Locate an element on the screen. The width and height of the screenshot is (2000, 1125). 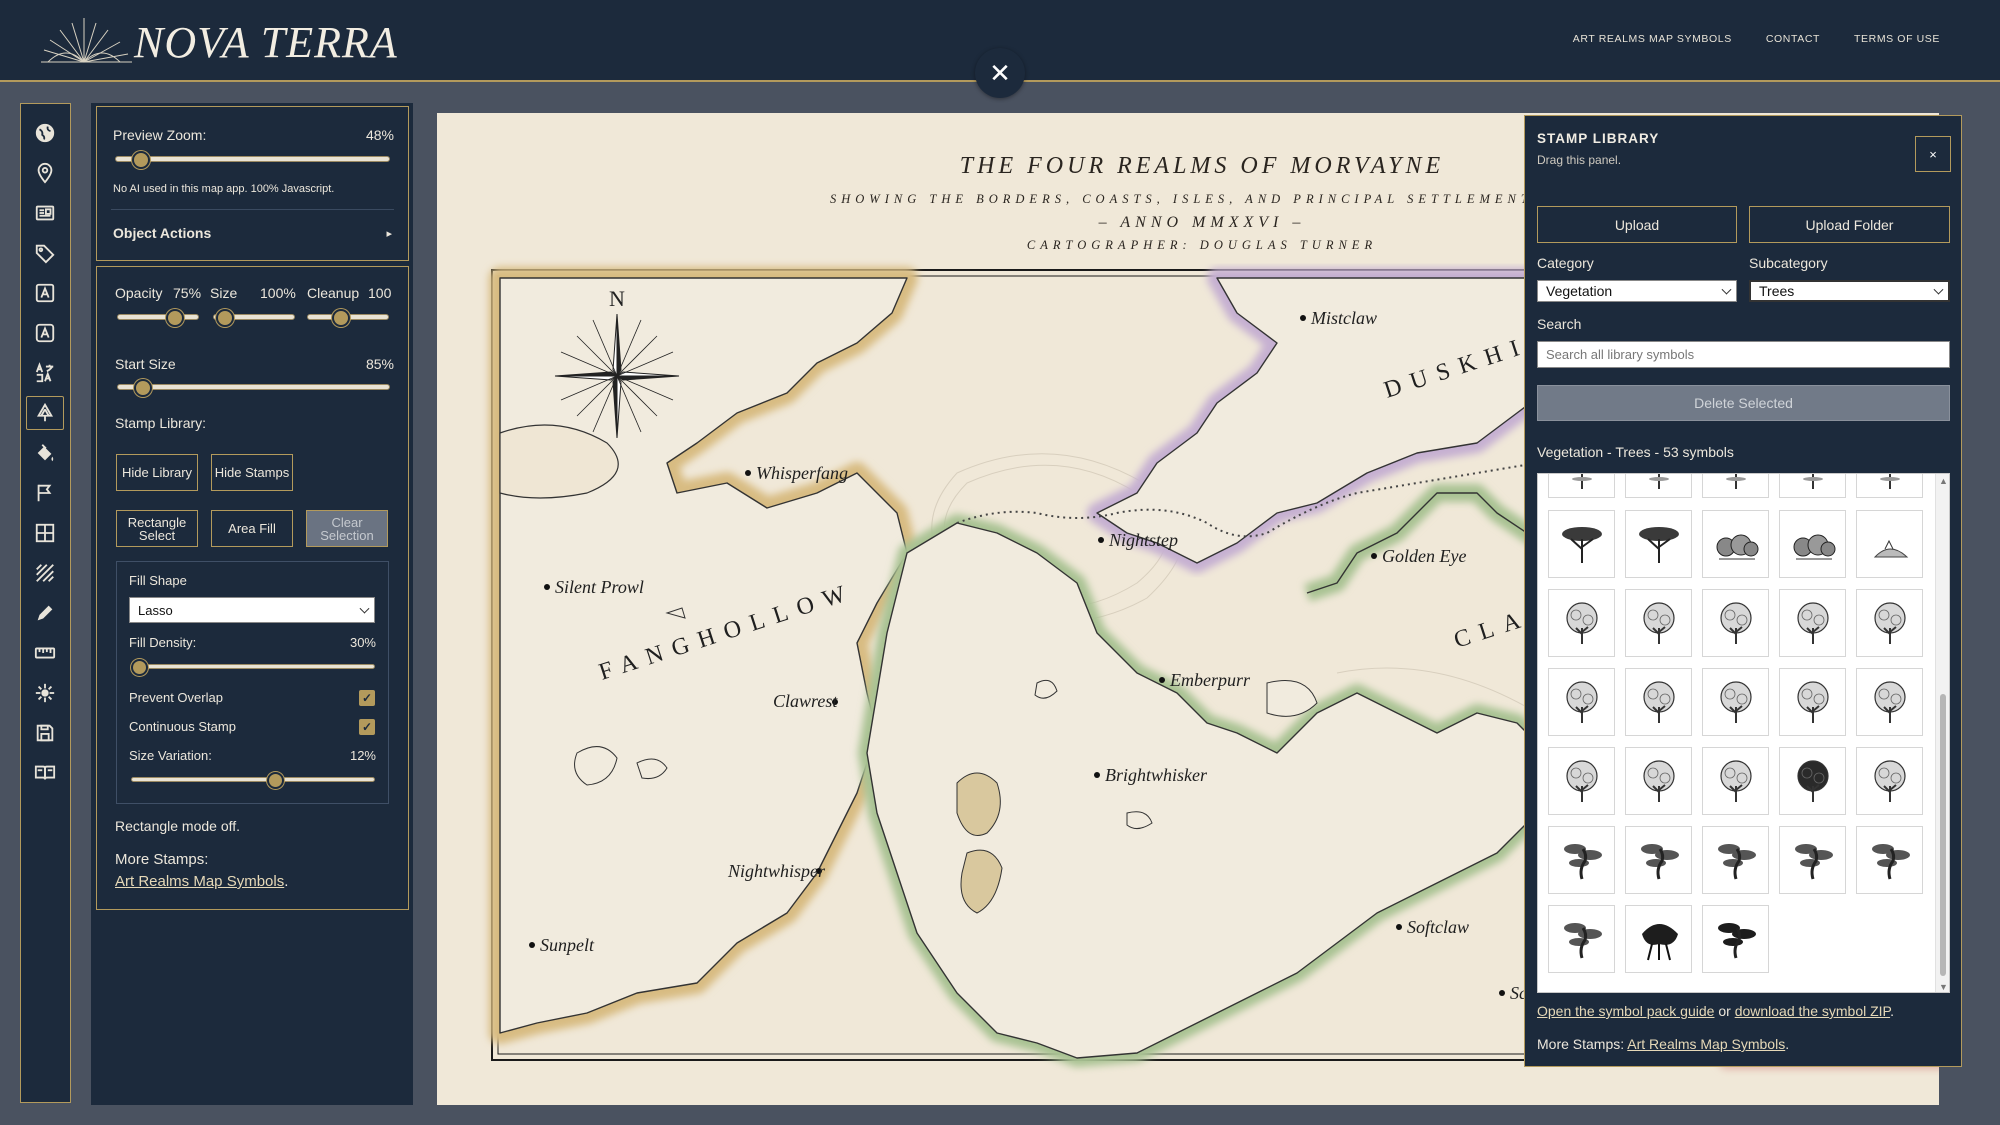
tree-stamp-icon is located at coordinates (45, 413).